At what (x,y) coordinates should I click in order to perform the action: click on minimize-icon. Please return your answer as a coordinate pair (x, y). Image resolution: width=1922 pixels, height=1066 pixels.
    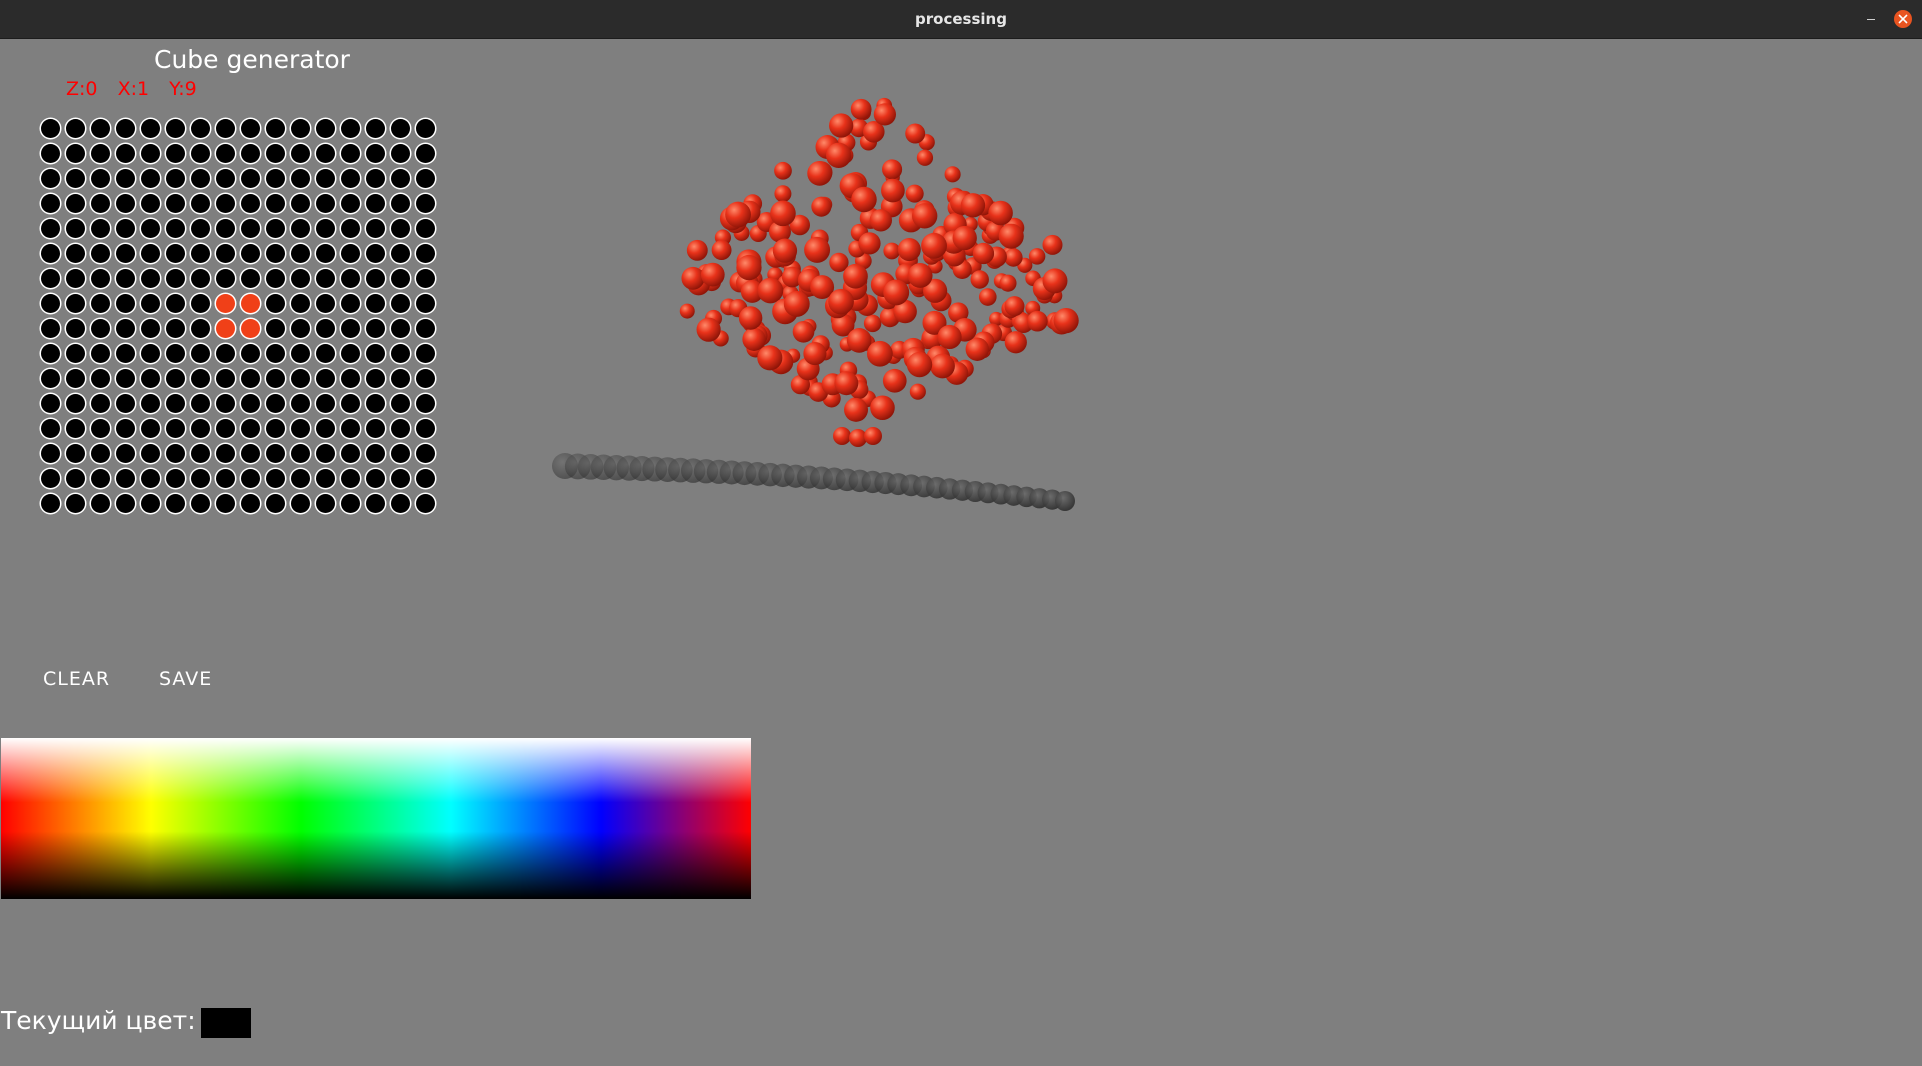
    Looking at the image, I should click on (1871, 19).